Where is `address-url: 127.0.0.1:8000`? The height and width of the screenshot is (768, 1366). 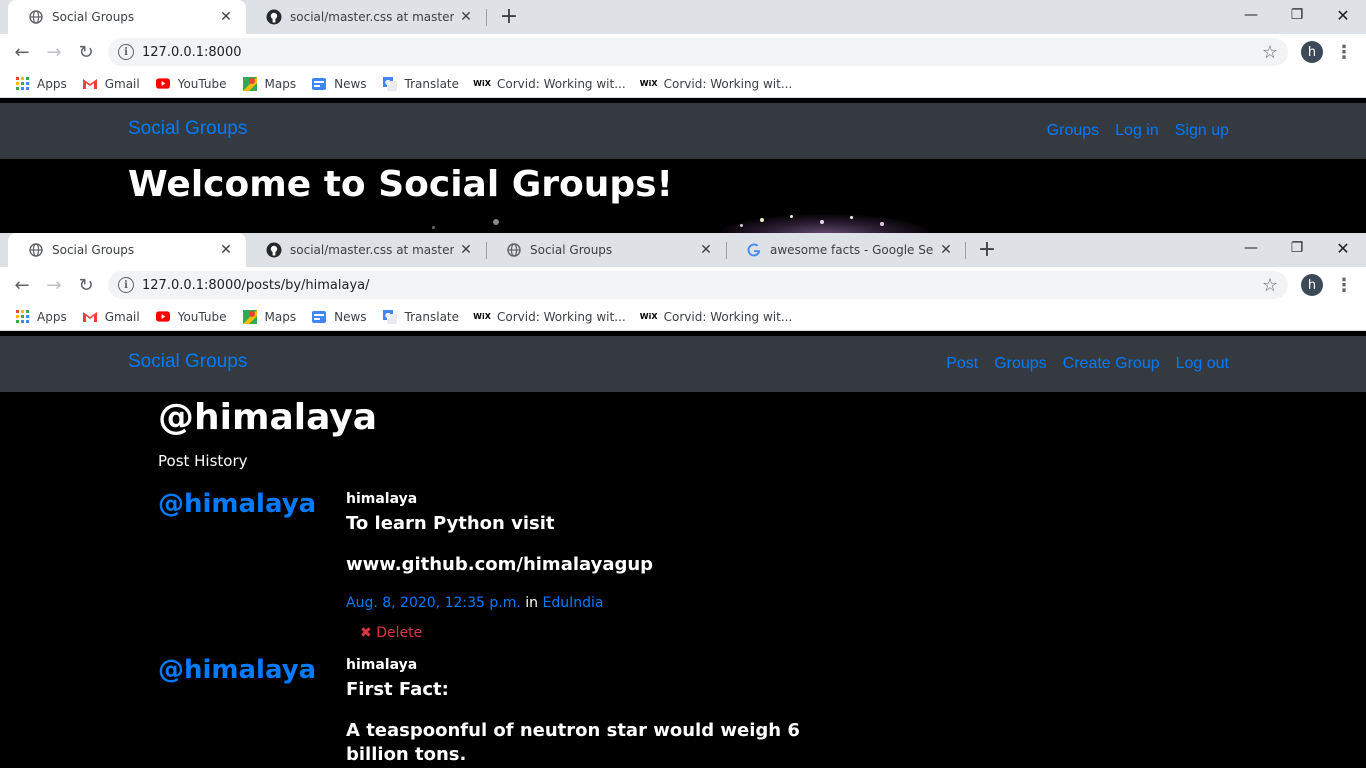
address-url: 127.0.0.1:8000 is located at coordinates (701, 52).